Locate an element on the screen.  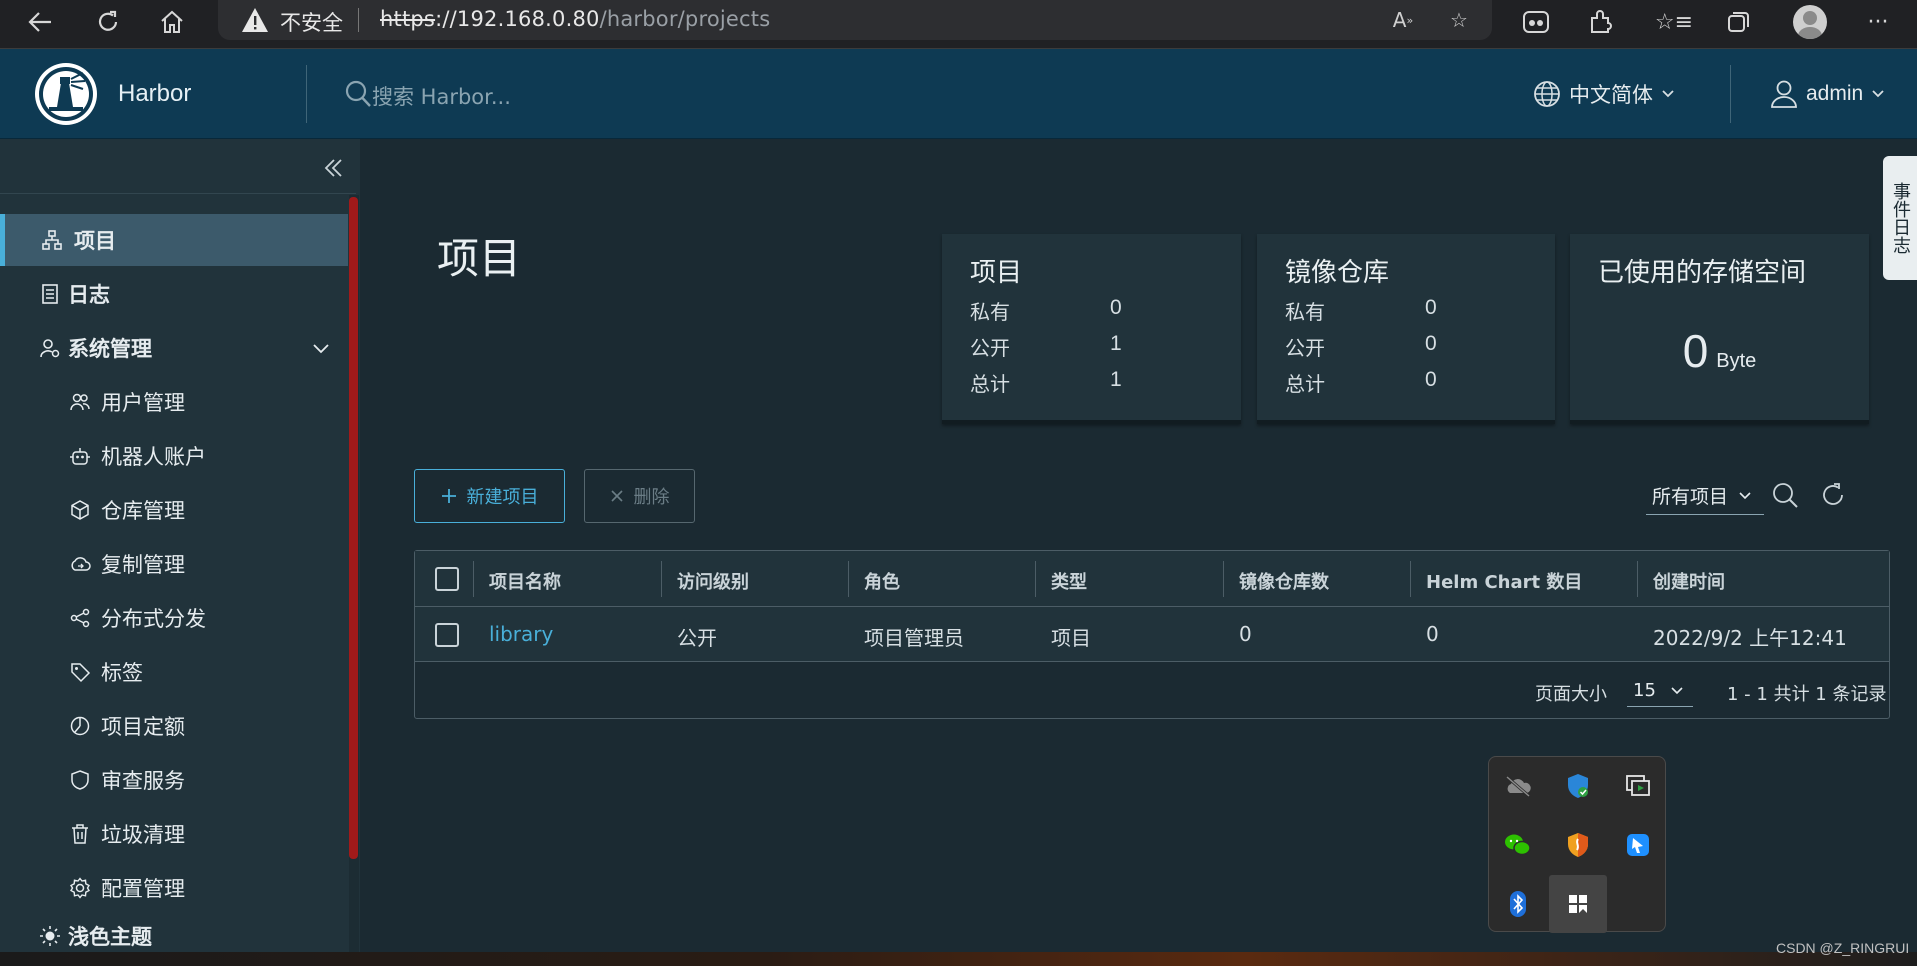
sidebar-item-label: 项目 is located at coordinates (95, 241).